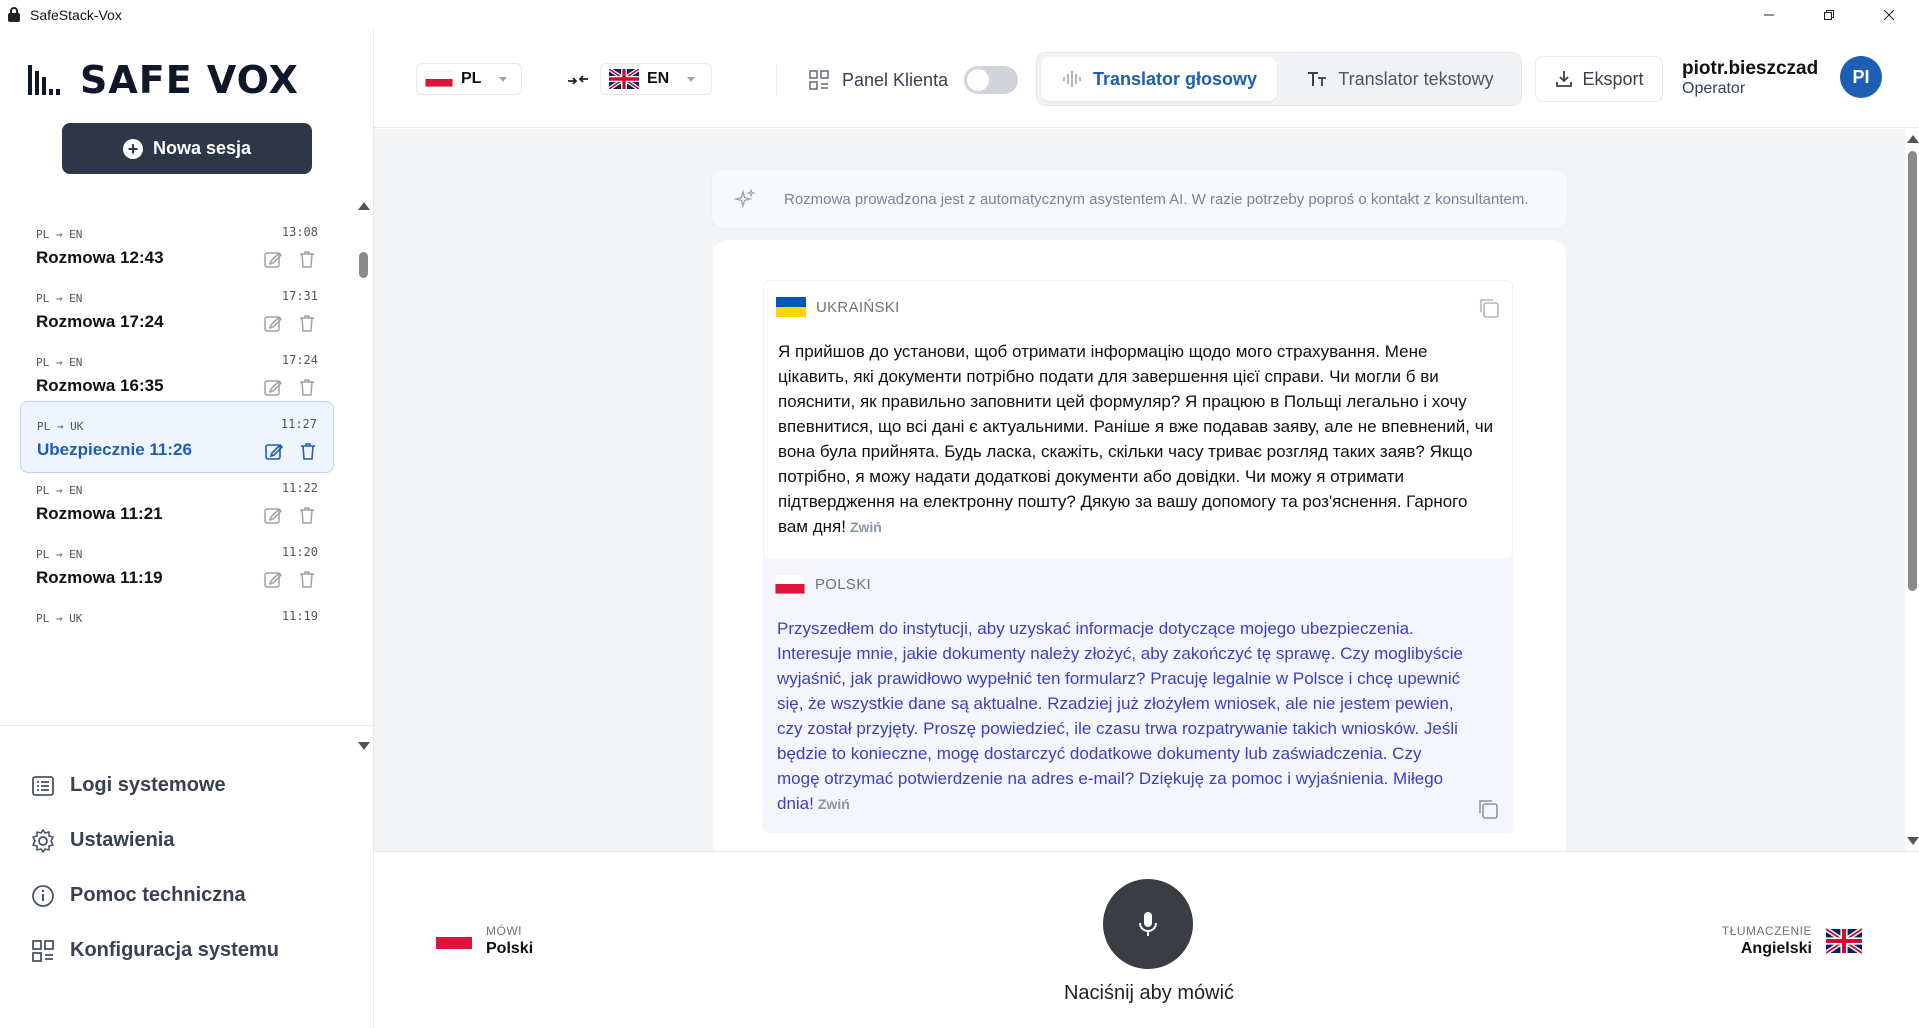 This screenshot has width=1919, height=1028. Describe the element at coordinates (44, 80) in the screenshot. I see `waveform-logo-icon` at that location.